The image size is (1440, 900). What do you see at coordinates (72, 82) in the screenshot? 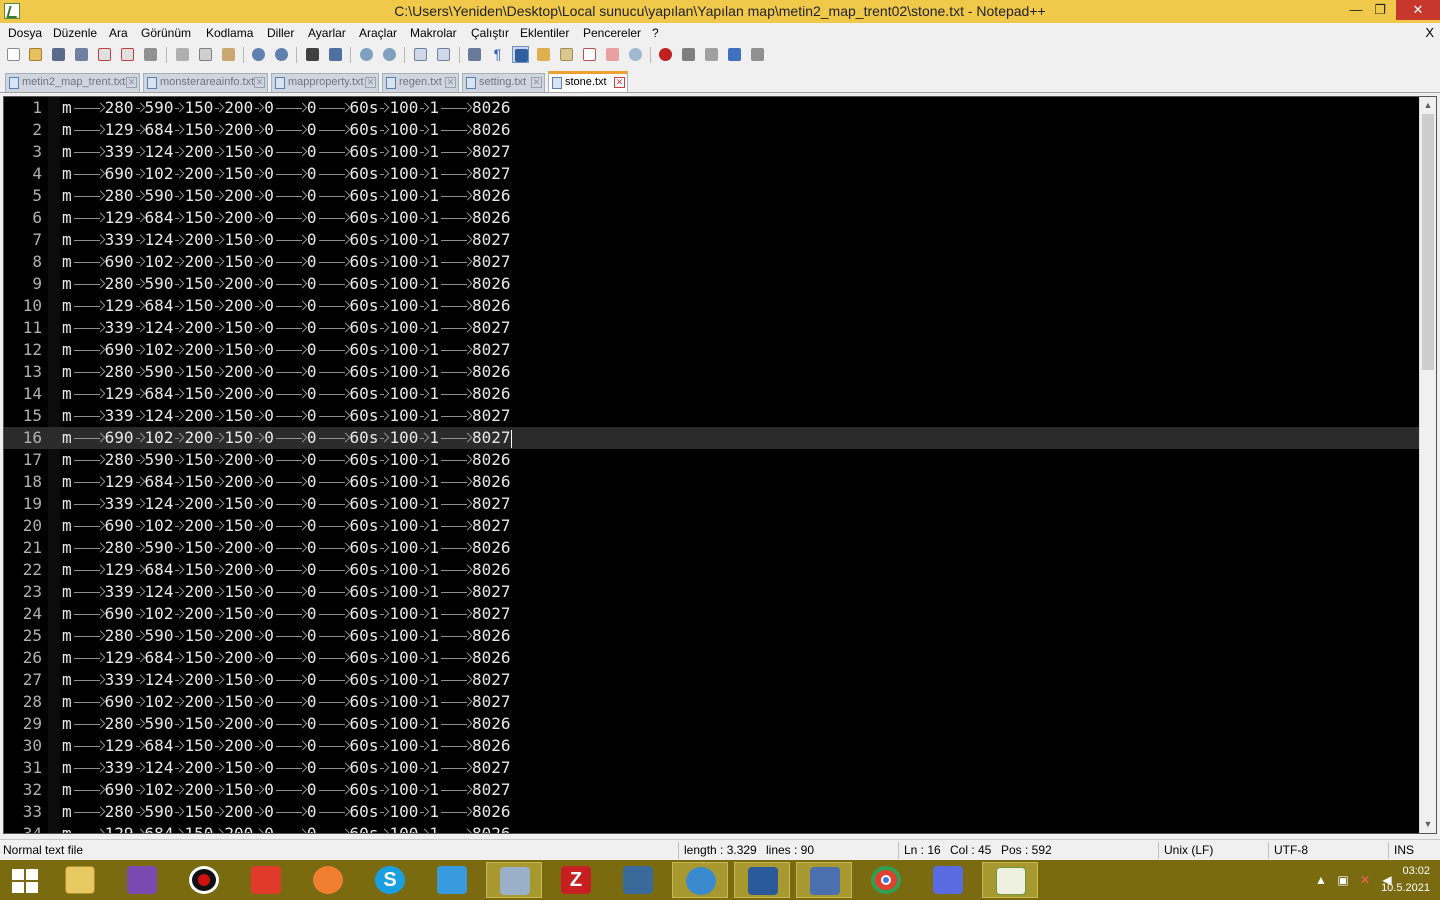
I see `tab-metin2-map-trent: metin2_map_trent.txt ✕` at bounding box center [72, 82].